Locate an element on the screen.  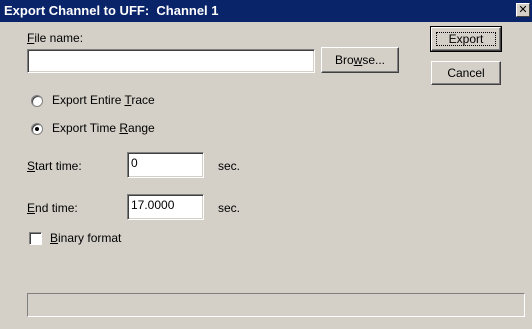
file-name-label: File name: is located at coordinates (55, 38).